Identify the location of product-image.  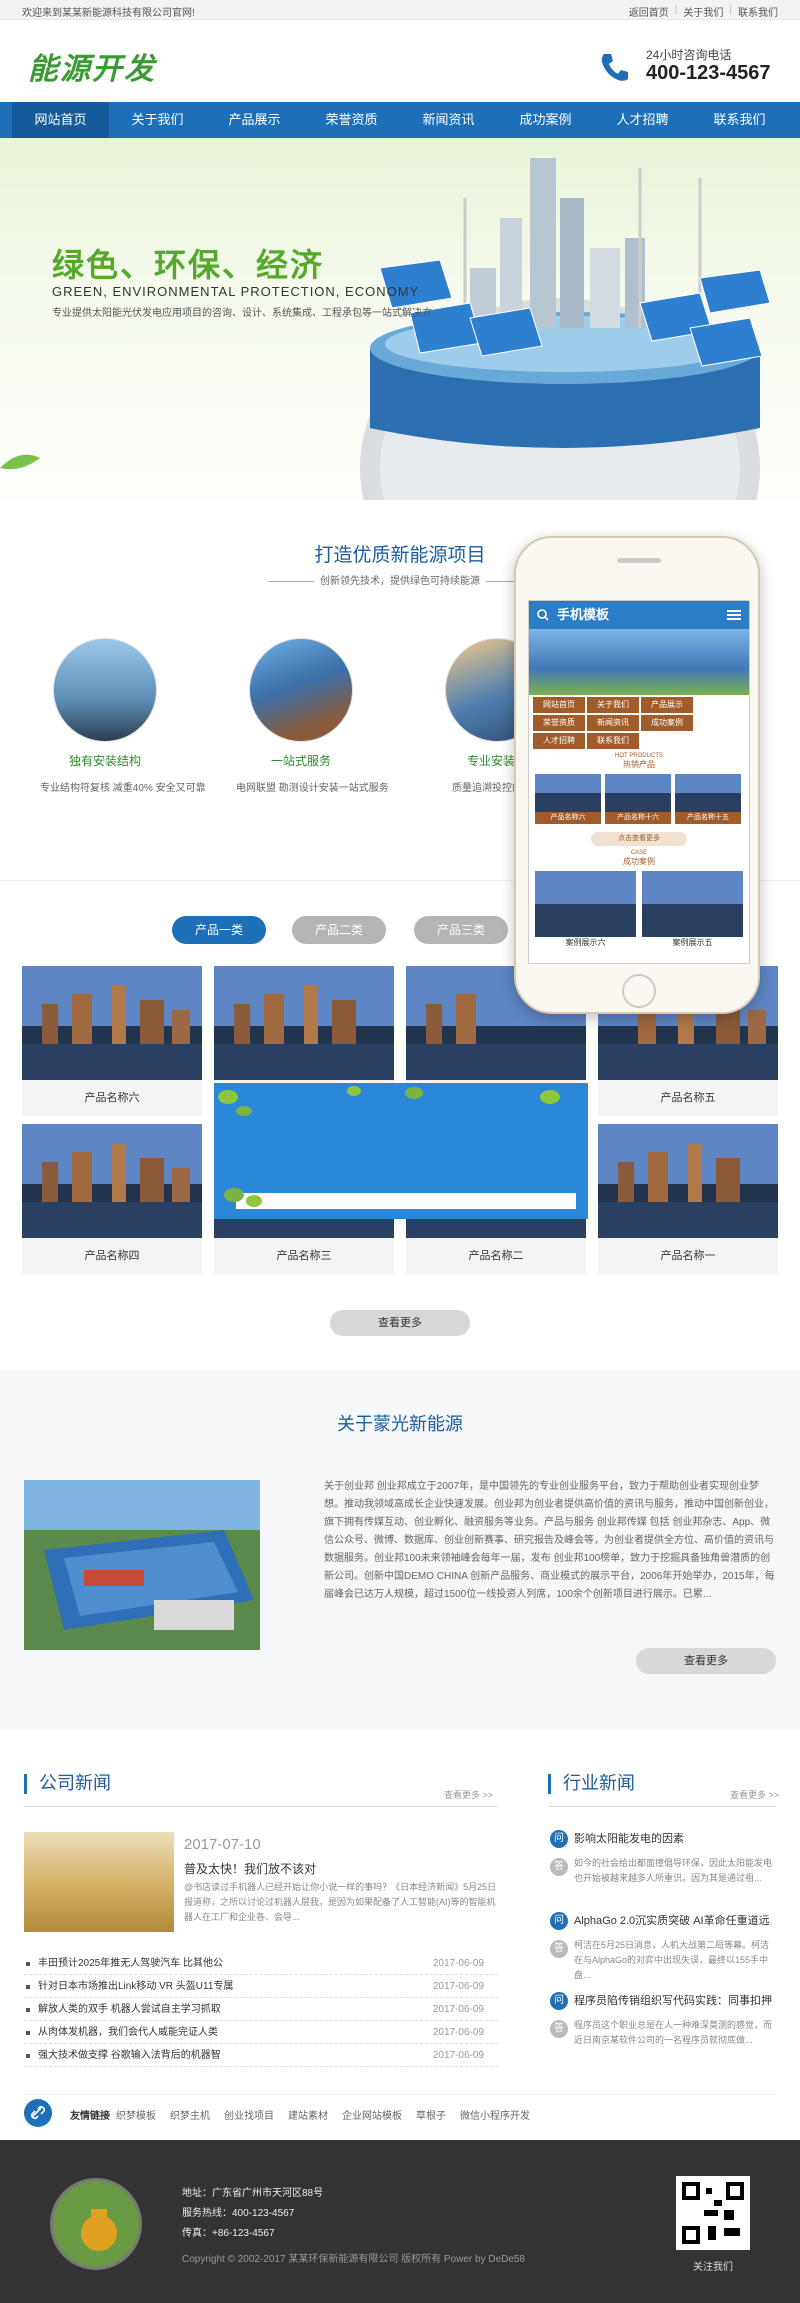
(304, 1023).